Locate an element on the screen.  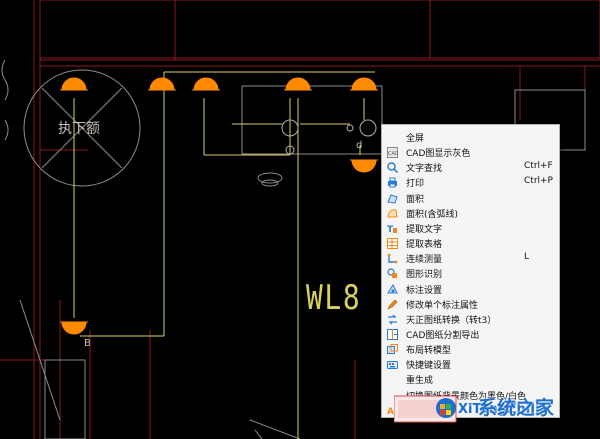
menu-item: CAD CAD图显示灰色 is located at coordinates (470, 152).